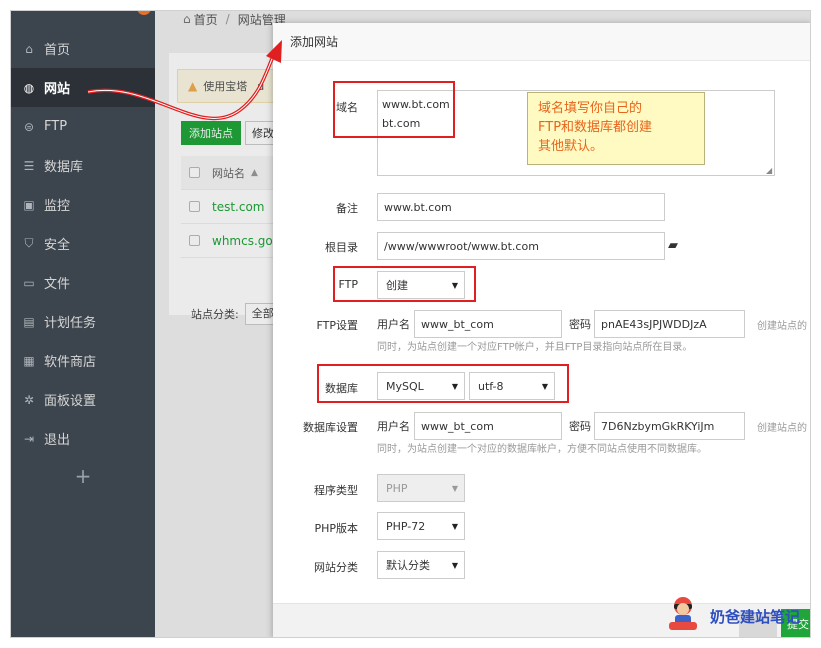 Image resolution: width=821 pixels, height=648 pixels. I want to click on sidebar-item-crontab: ▤ 计划任务, so click(83, 321).